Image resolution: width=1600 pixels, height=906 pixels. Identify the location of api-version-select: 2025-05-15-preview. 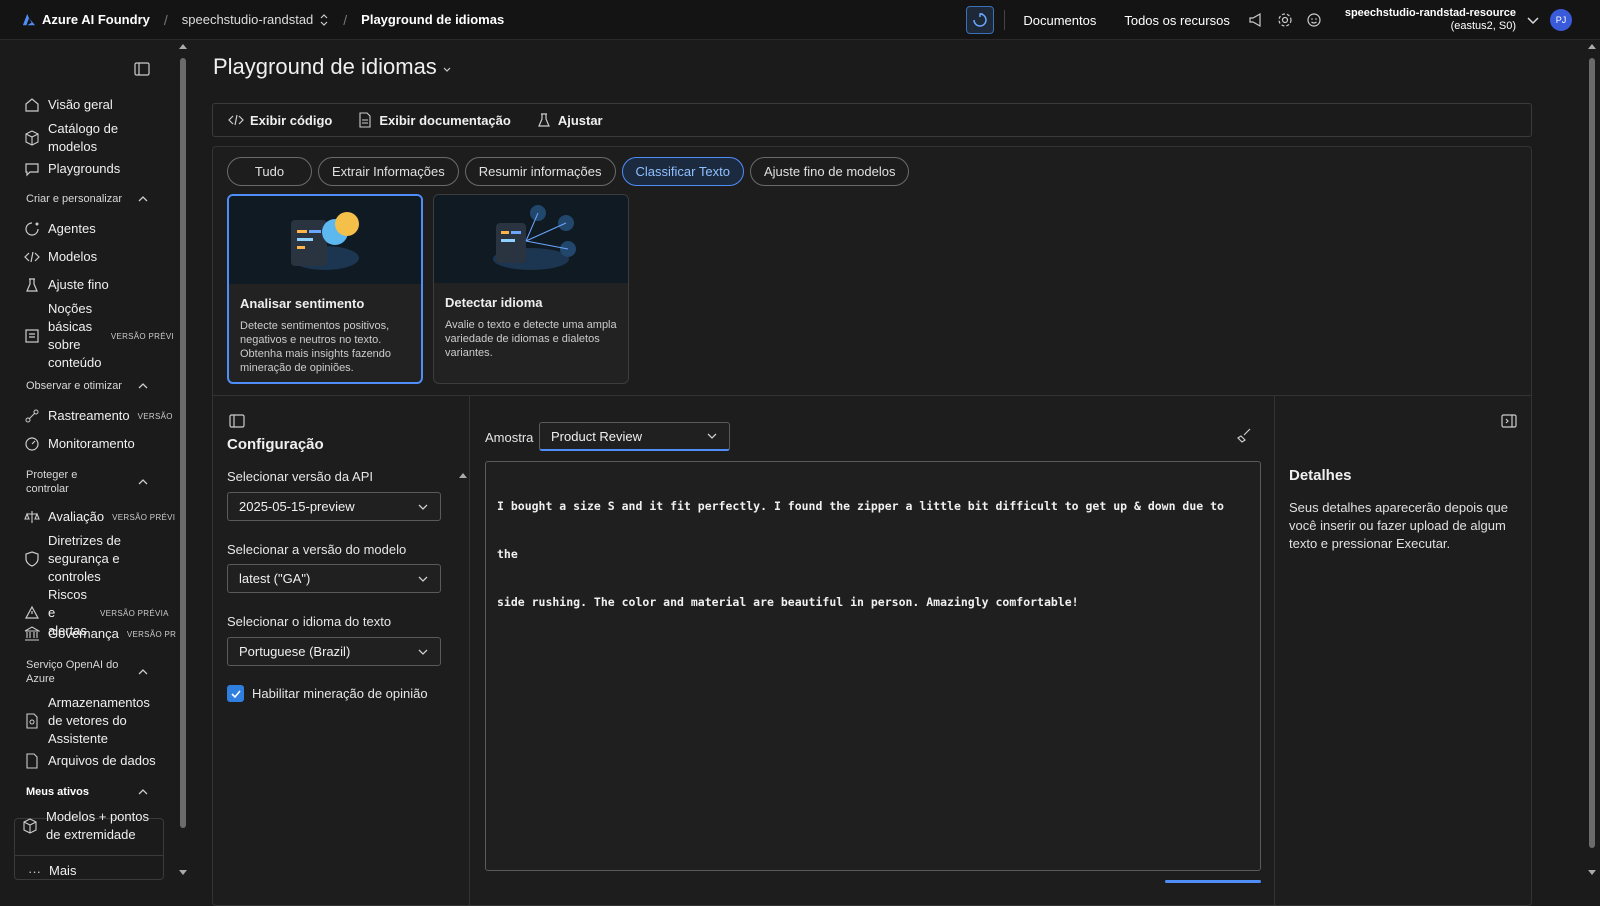
(334, 506).